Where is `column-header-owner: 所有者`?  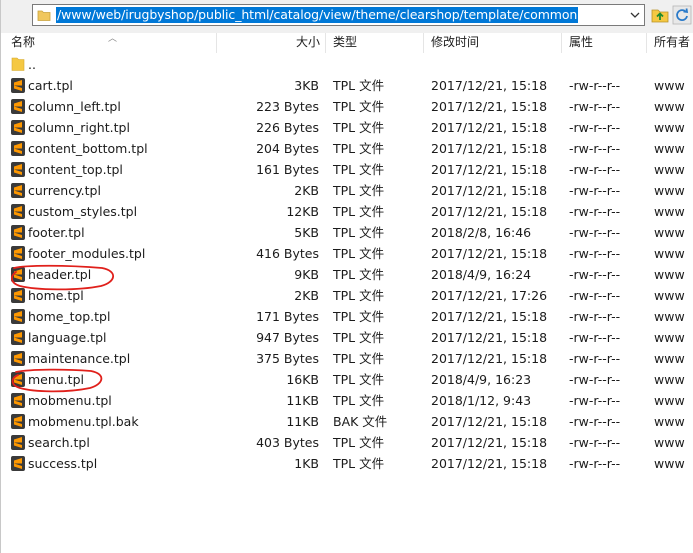
column-header-owner: 所有者 is located at coordinates (670, 43).